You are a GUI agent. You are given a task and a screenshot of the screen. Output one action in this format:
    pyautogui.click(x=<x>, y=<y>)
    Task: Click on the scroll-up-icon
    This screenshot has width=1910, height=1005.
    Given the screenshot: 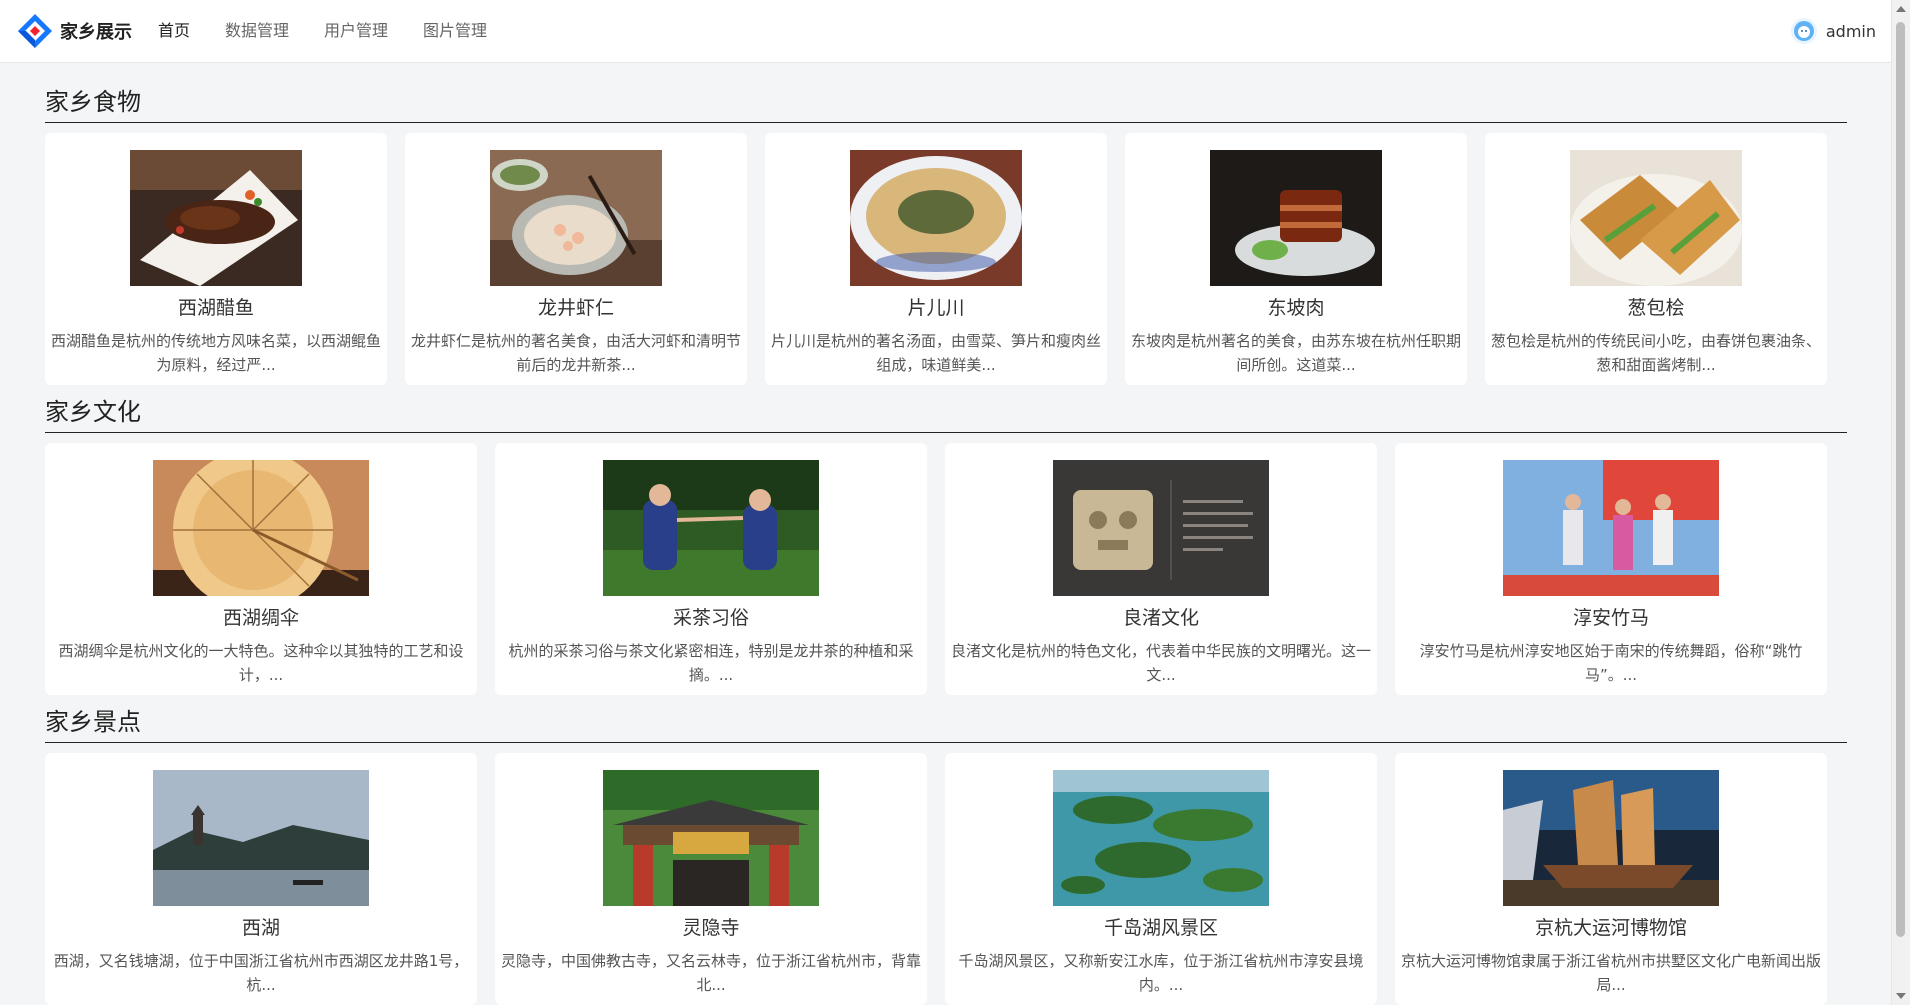 What is the action you would take?
    pyautogui.click(x=1901, y=9)
    